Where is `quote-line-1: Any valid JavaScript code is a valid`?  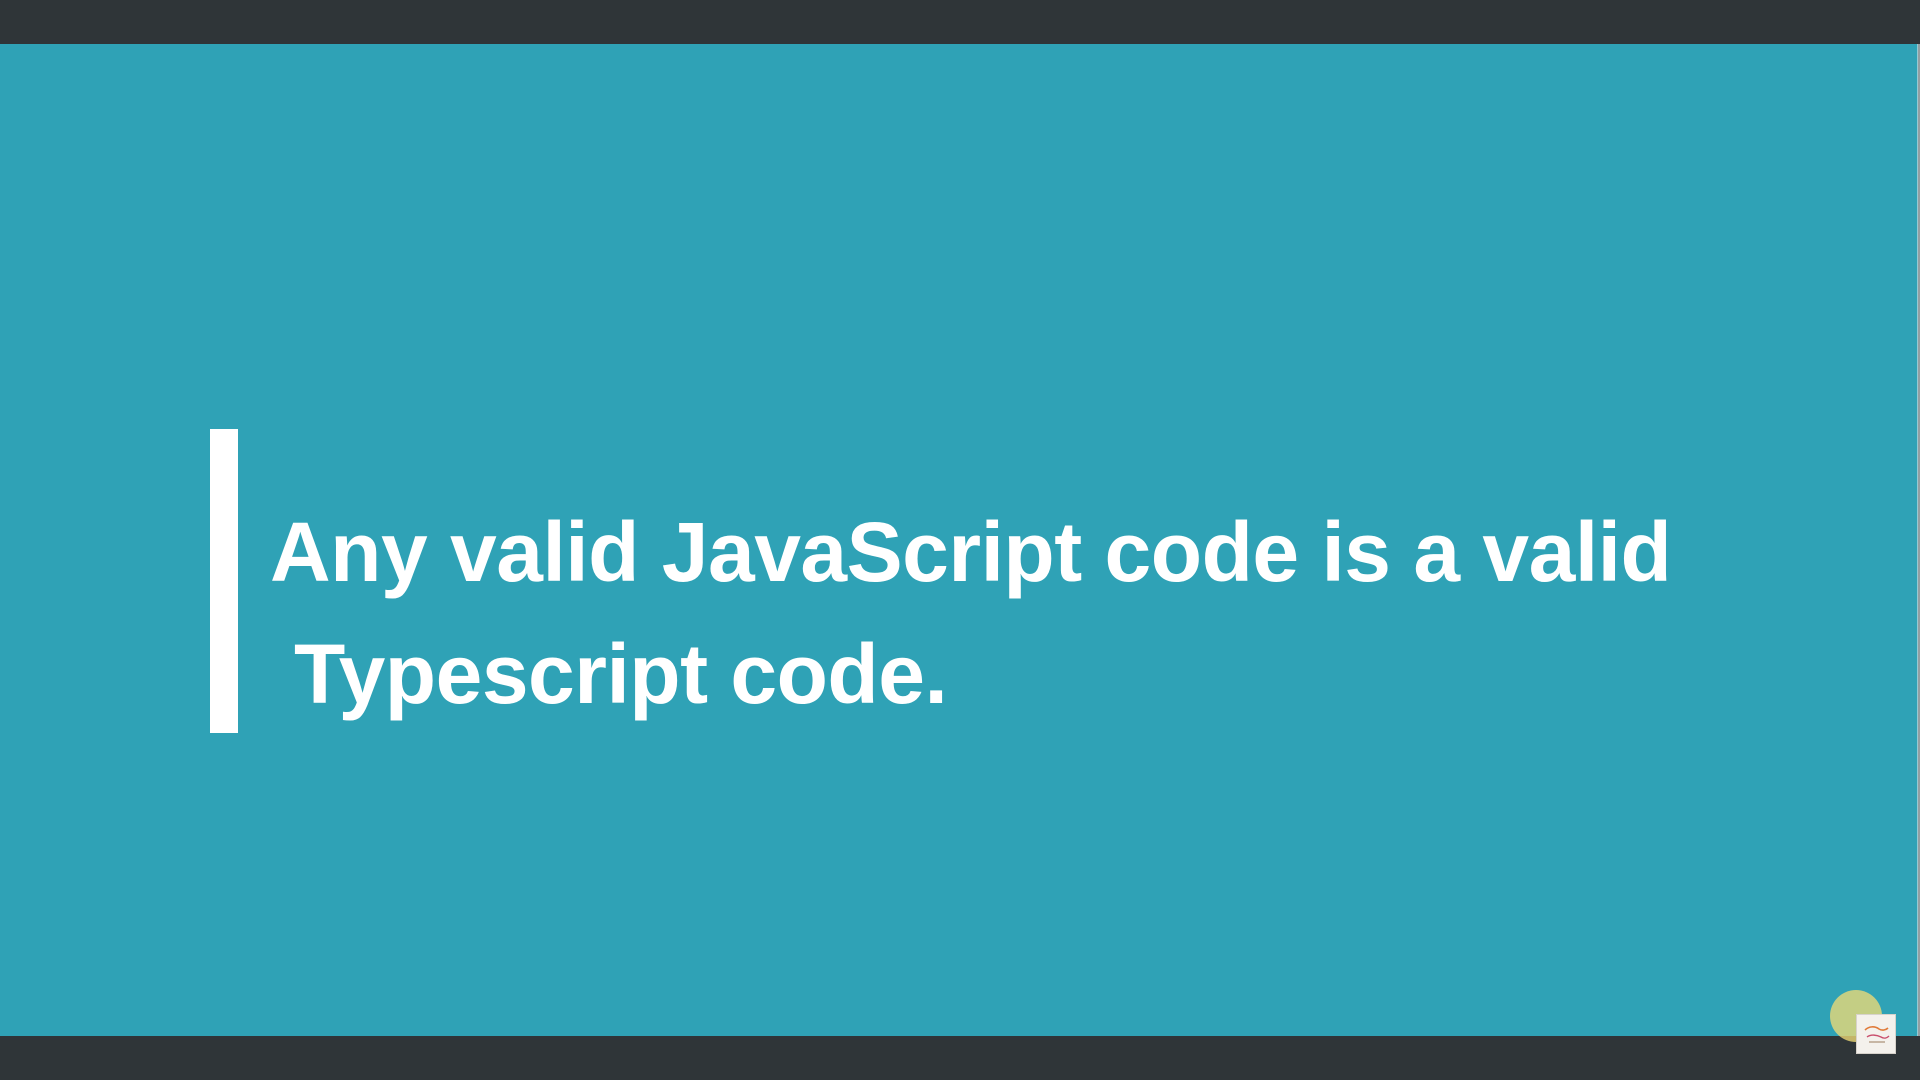
quote-line-1: Any valid JavaScript code is a valid is located at coordinates (971, 552).